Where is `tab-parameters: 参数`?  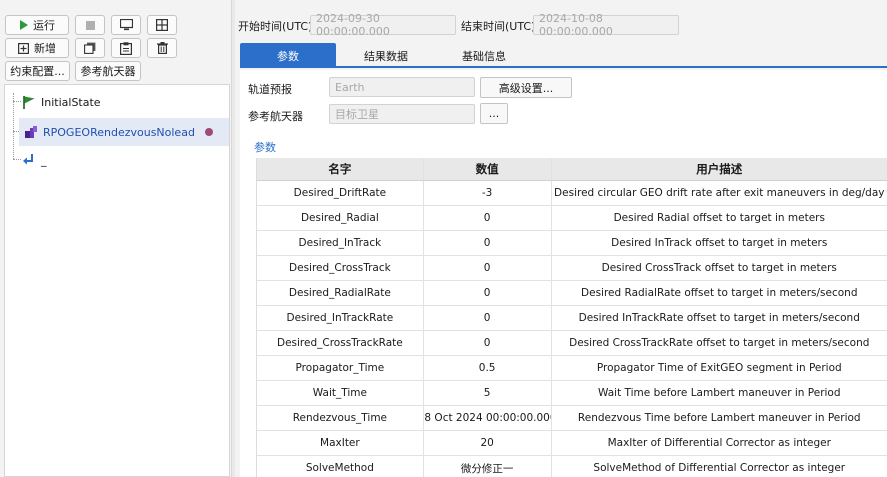 tab-parameters: 参数 is located at coordinates (288, 55).